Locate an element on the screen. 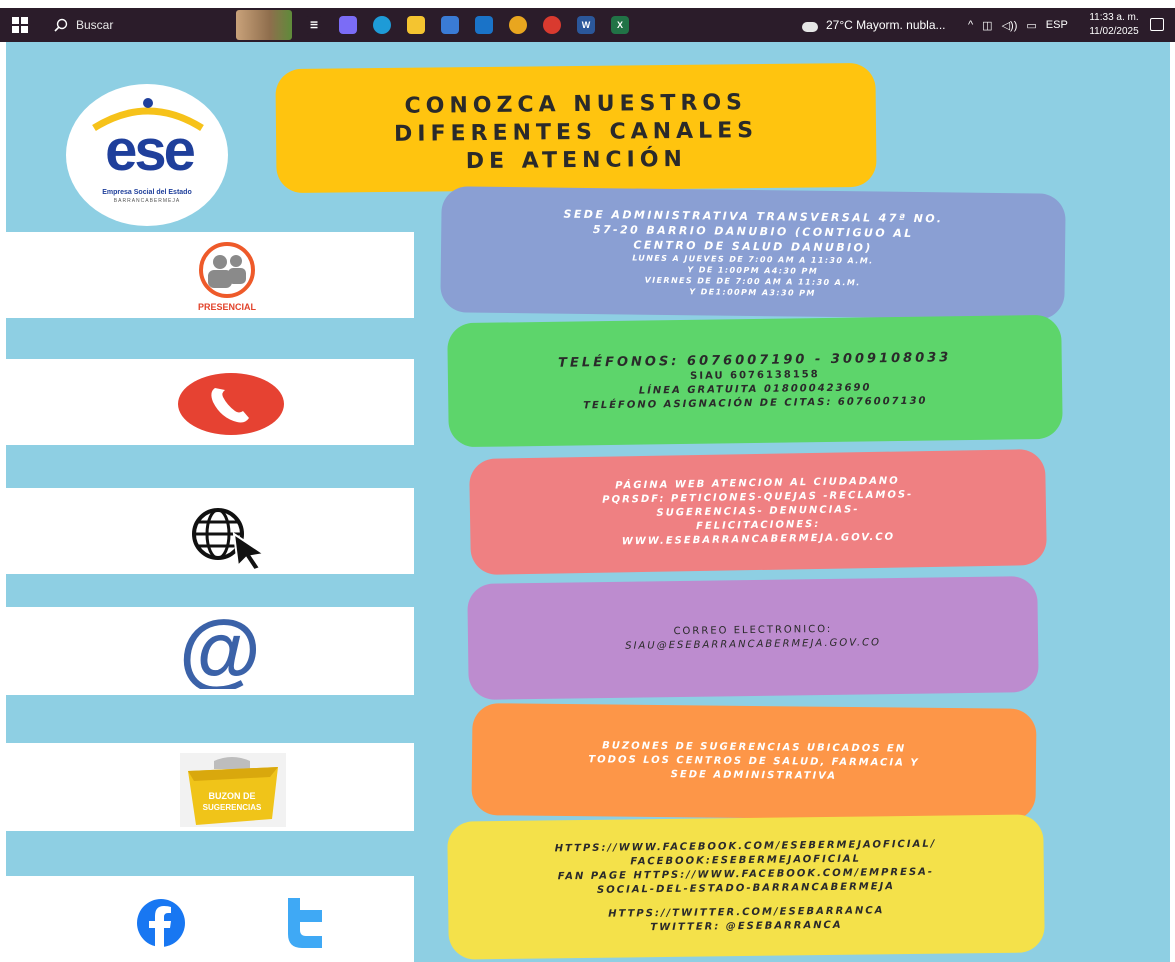 The height and width of the screenshot is (962, 1175). excel-icon: X is located at coordinates (620, 25).